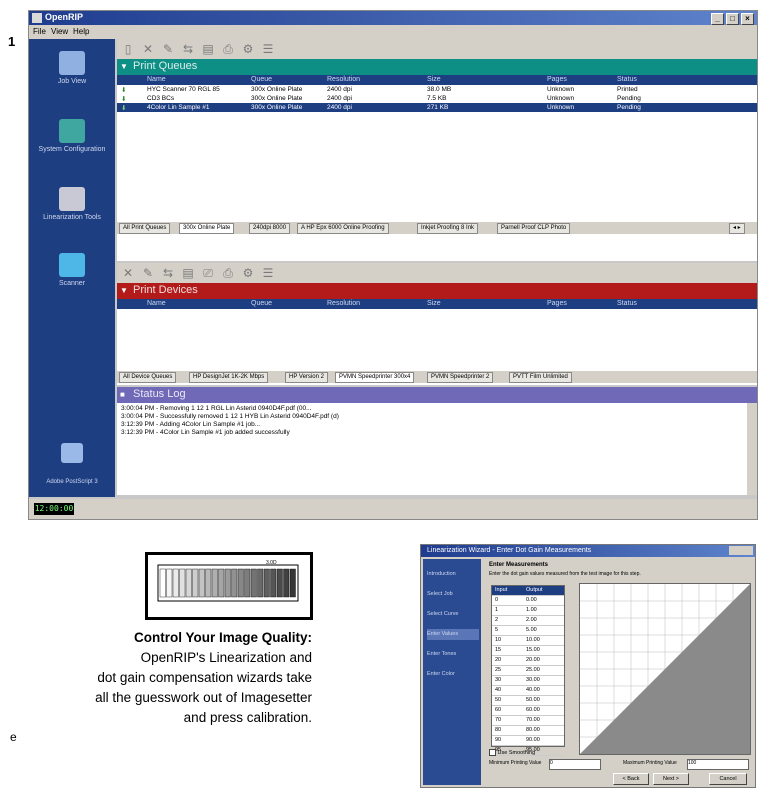 The image size is (758, 797). Describe the element at coordinates (737, 228) in the screenshot. I see `tab-scroll-arrows: ◂ ▸` at that location.